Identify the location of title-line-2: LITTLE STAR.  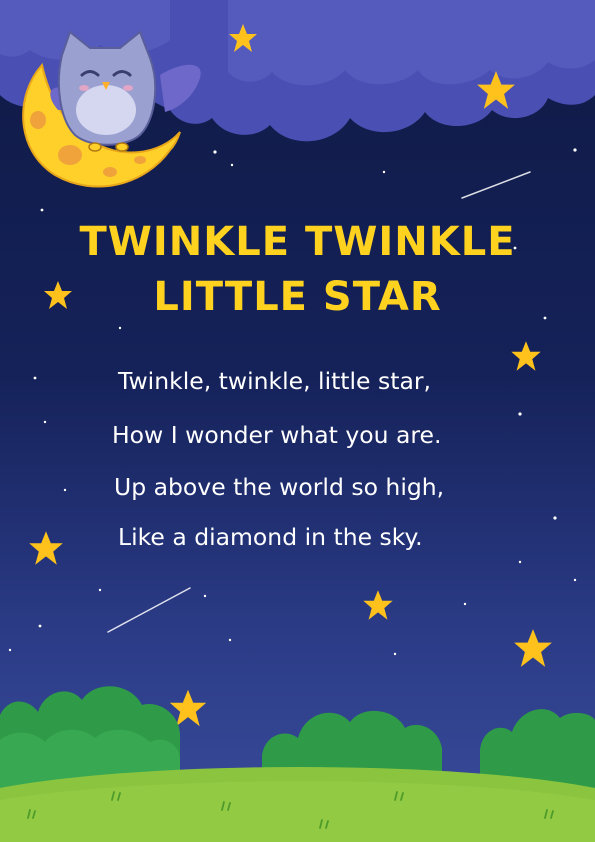
(297, 297).